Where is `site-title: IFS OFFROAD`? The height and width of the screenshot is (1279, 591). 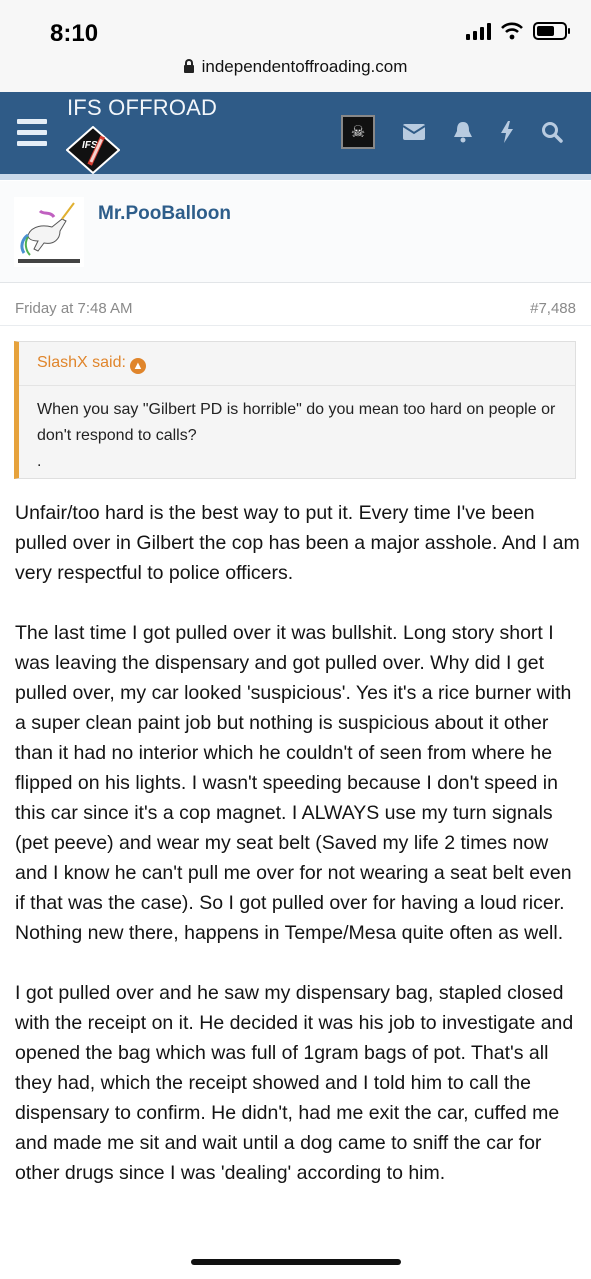 site-title: IFS OFFROAD is located at coordinates (142, 108).